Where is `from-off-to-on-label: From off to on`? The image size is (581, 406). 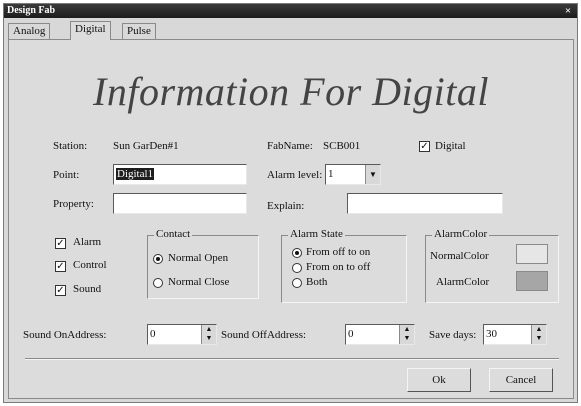 from-off-to-on-label: From off to on is located at coordinates (338, 252).